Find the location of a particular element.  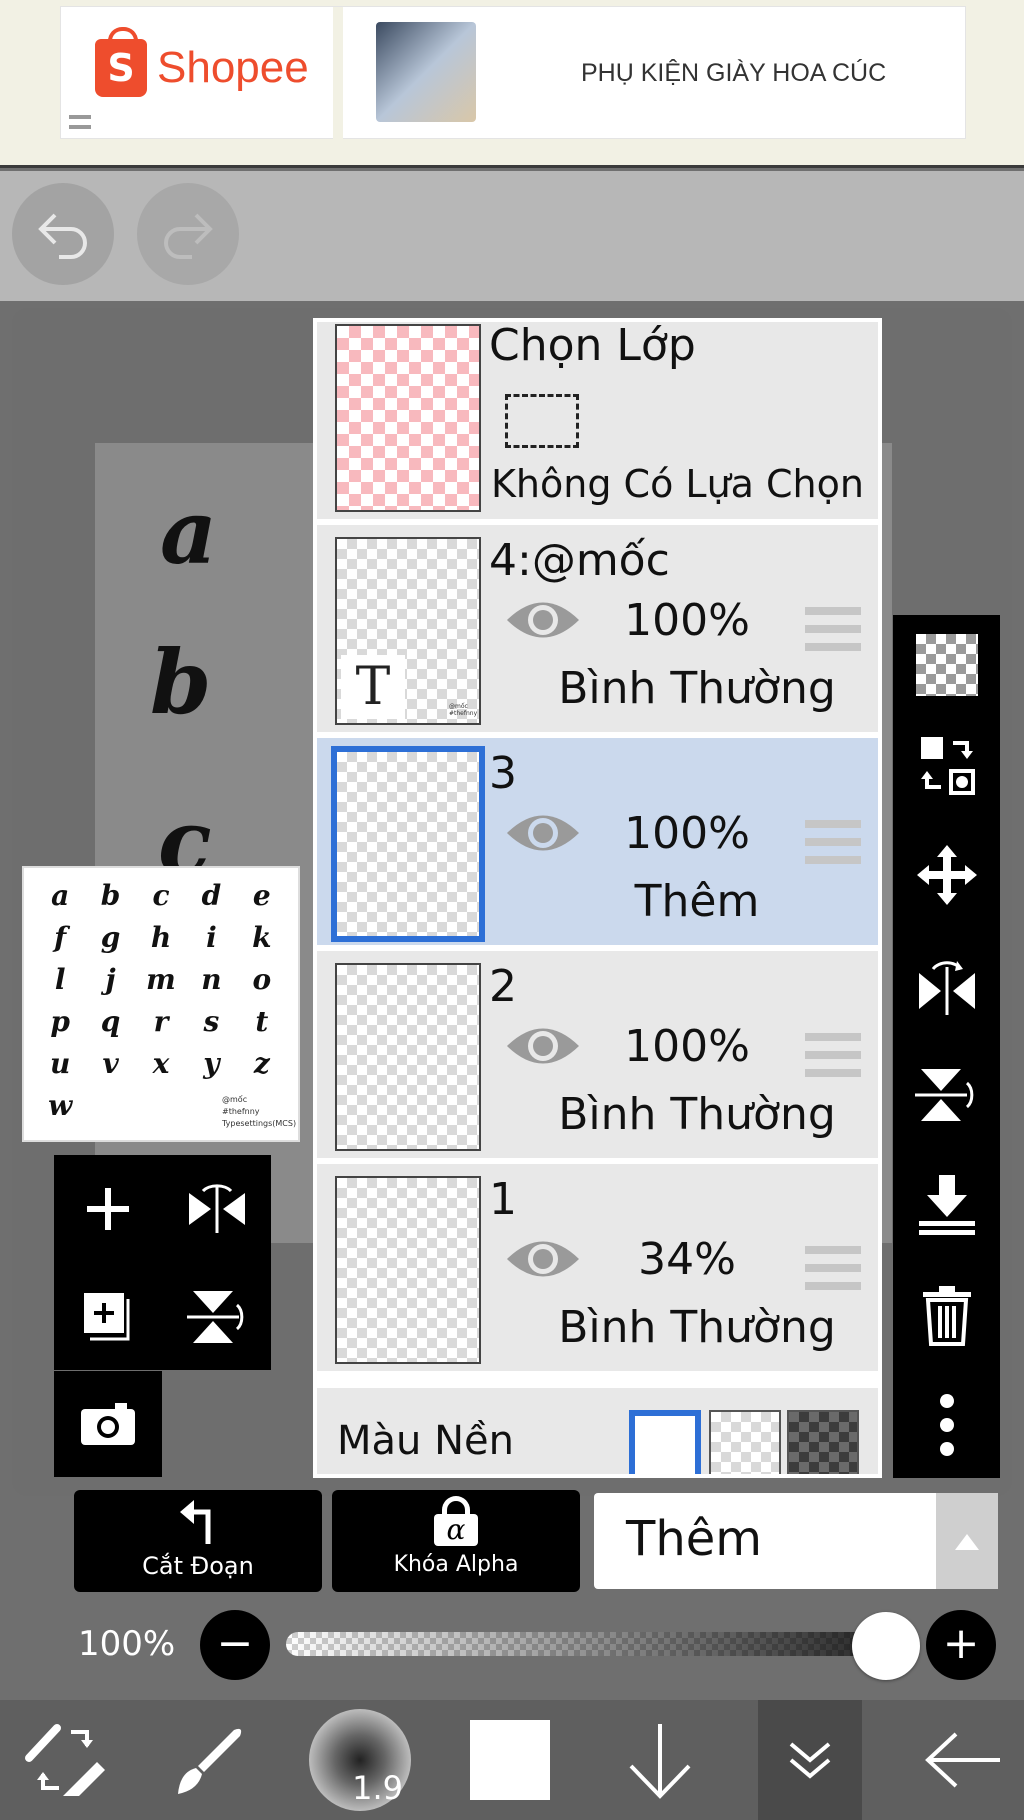

alpha-symbol: α is located at coordinates (456, 1530).